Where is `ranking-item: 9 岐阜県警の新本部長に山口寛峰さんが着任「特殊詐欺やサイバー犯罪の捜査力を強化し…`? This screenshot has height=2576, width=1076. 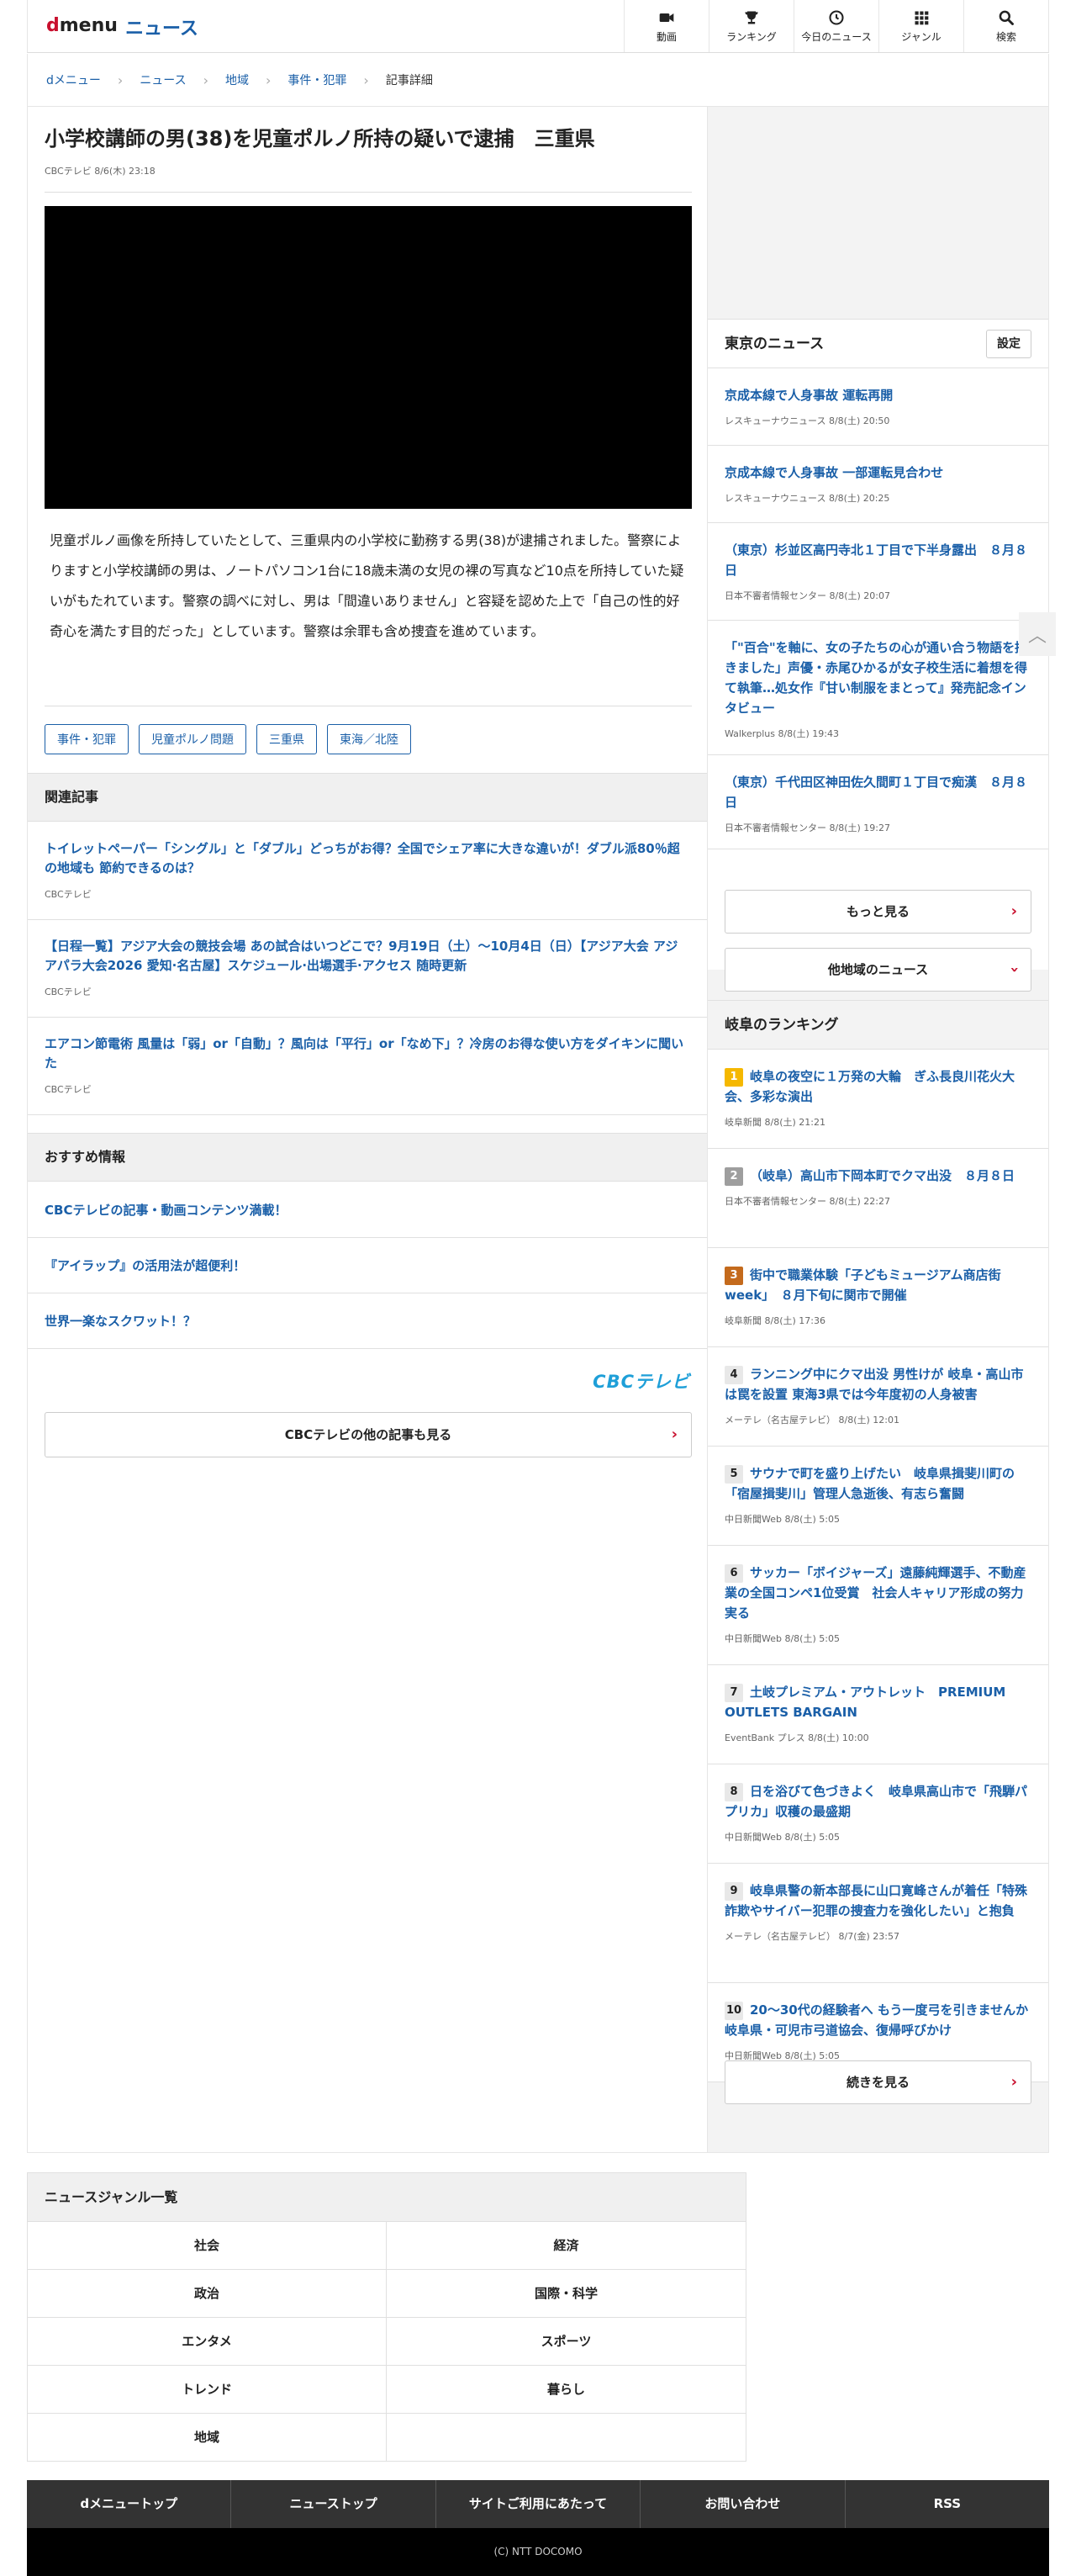
ranking-item: 9 岐阜県警の新本部長に山口寛峰さんが着任「特殊詐欺やサイバー犯罪の捜査力を強化し… is located at coordinates (878, 1923).